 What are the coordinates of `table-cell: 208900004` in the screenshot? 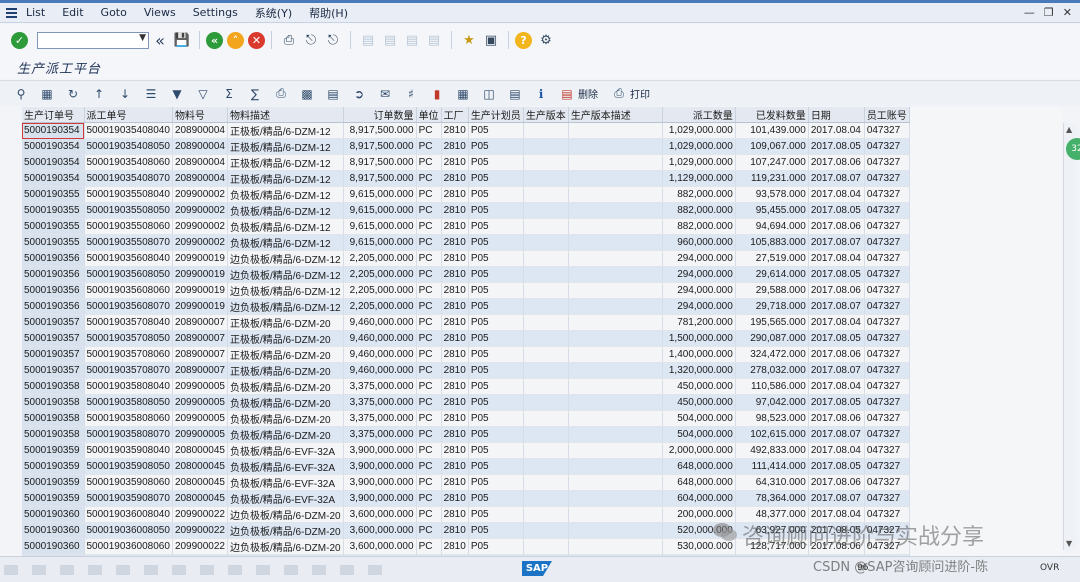 It's located at (200, 130).